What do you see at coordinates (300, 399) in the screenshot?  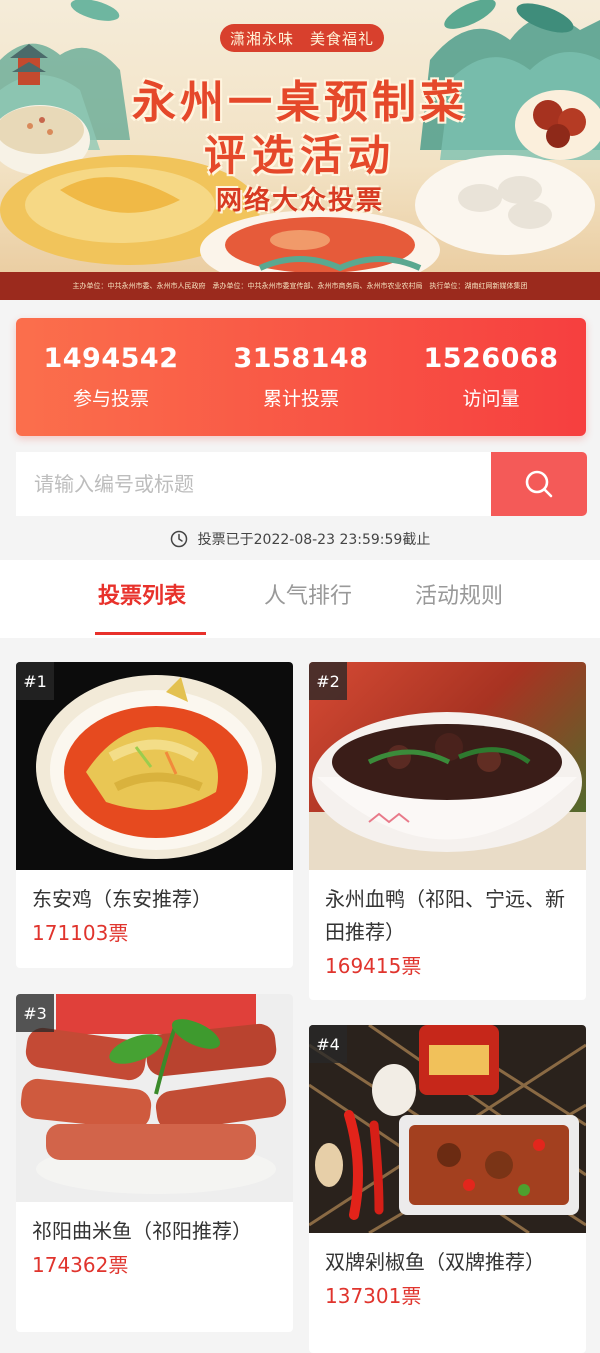 I see `stat-label: 累计投票` at bounding box center [300, 399].